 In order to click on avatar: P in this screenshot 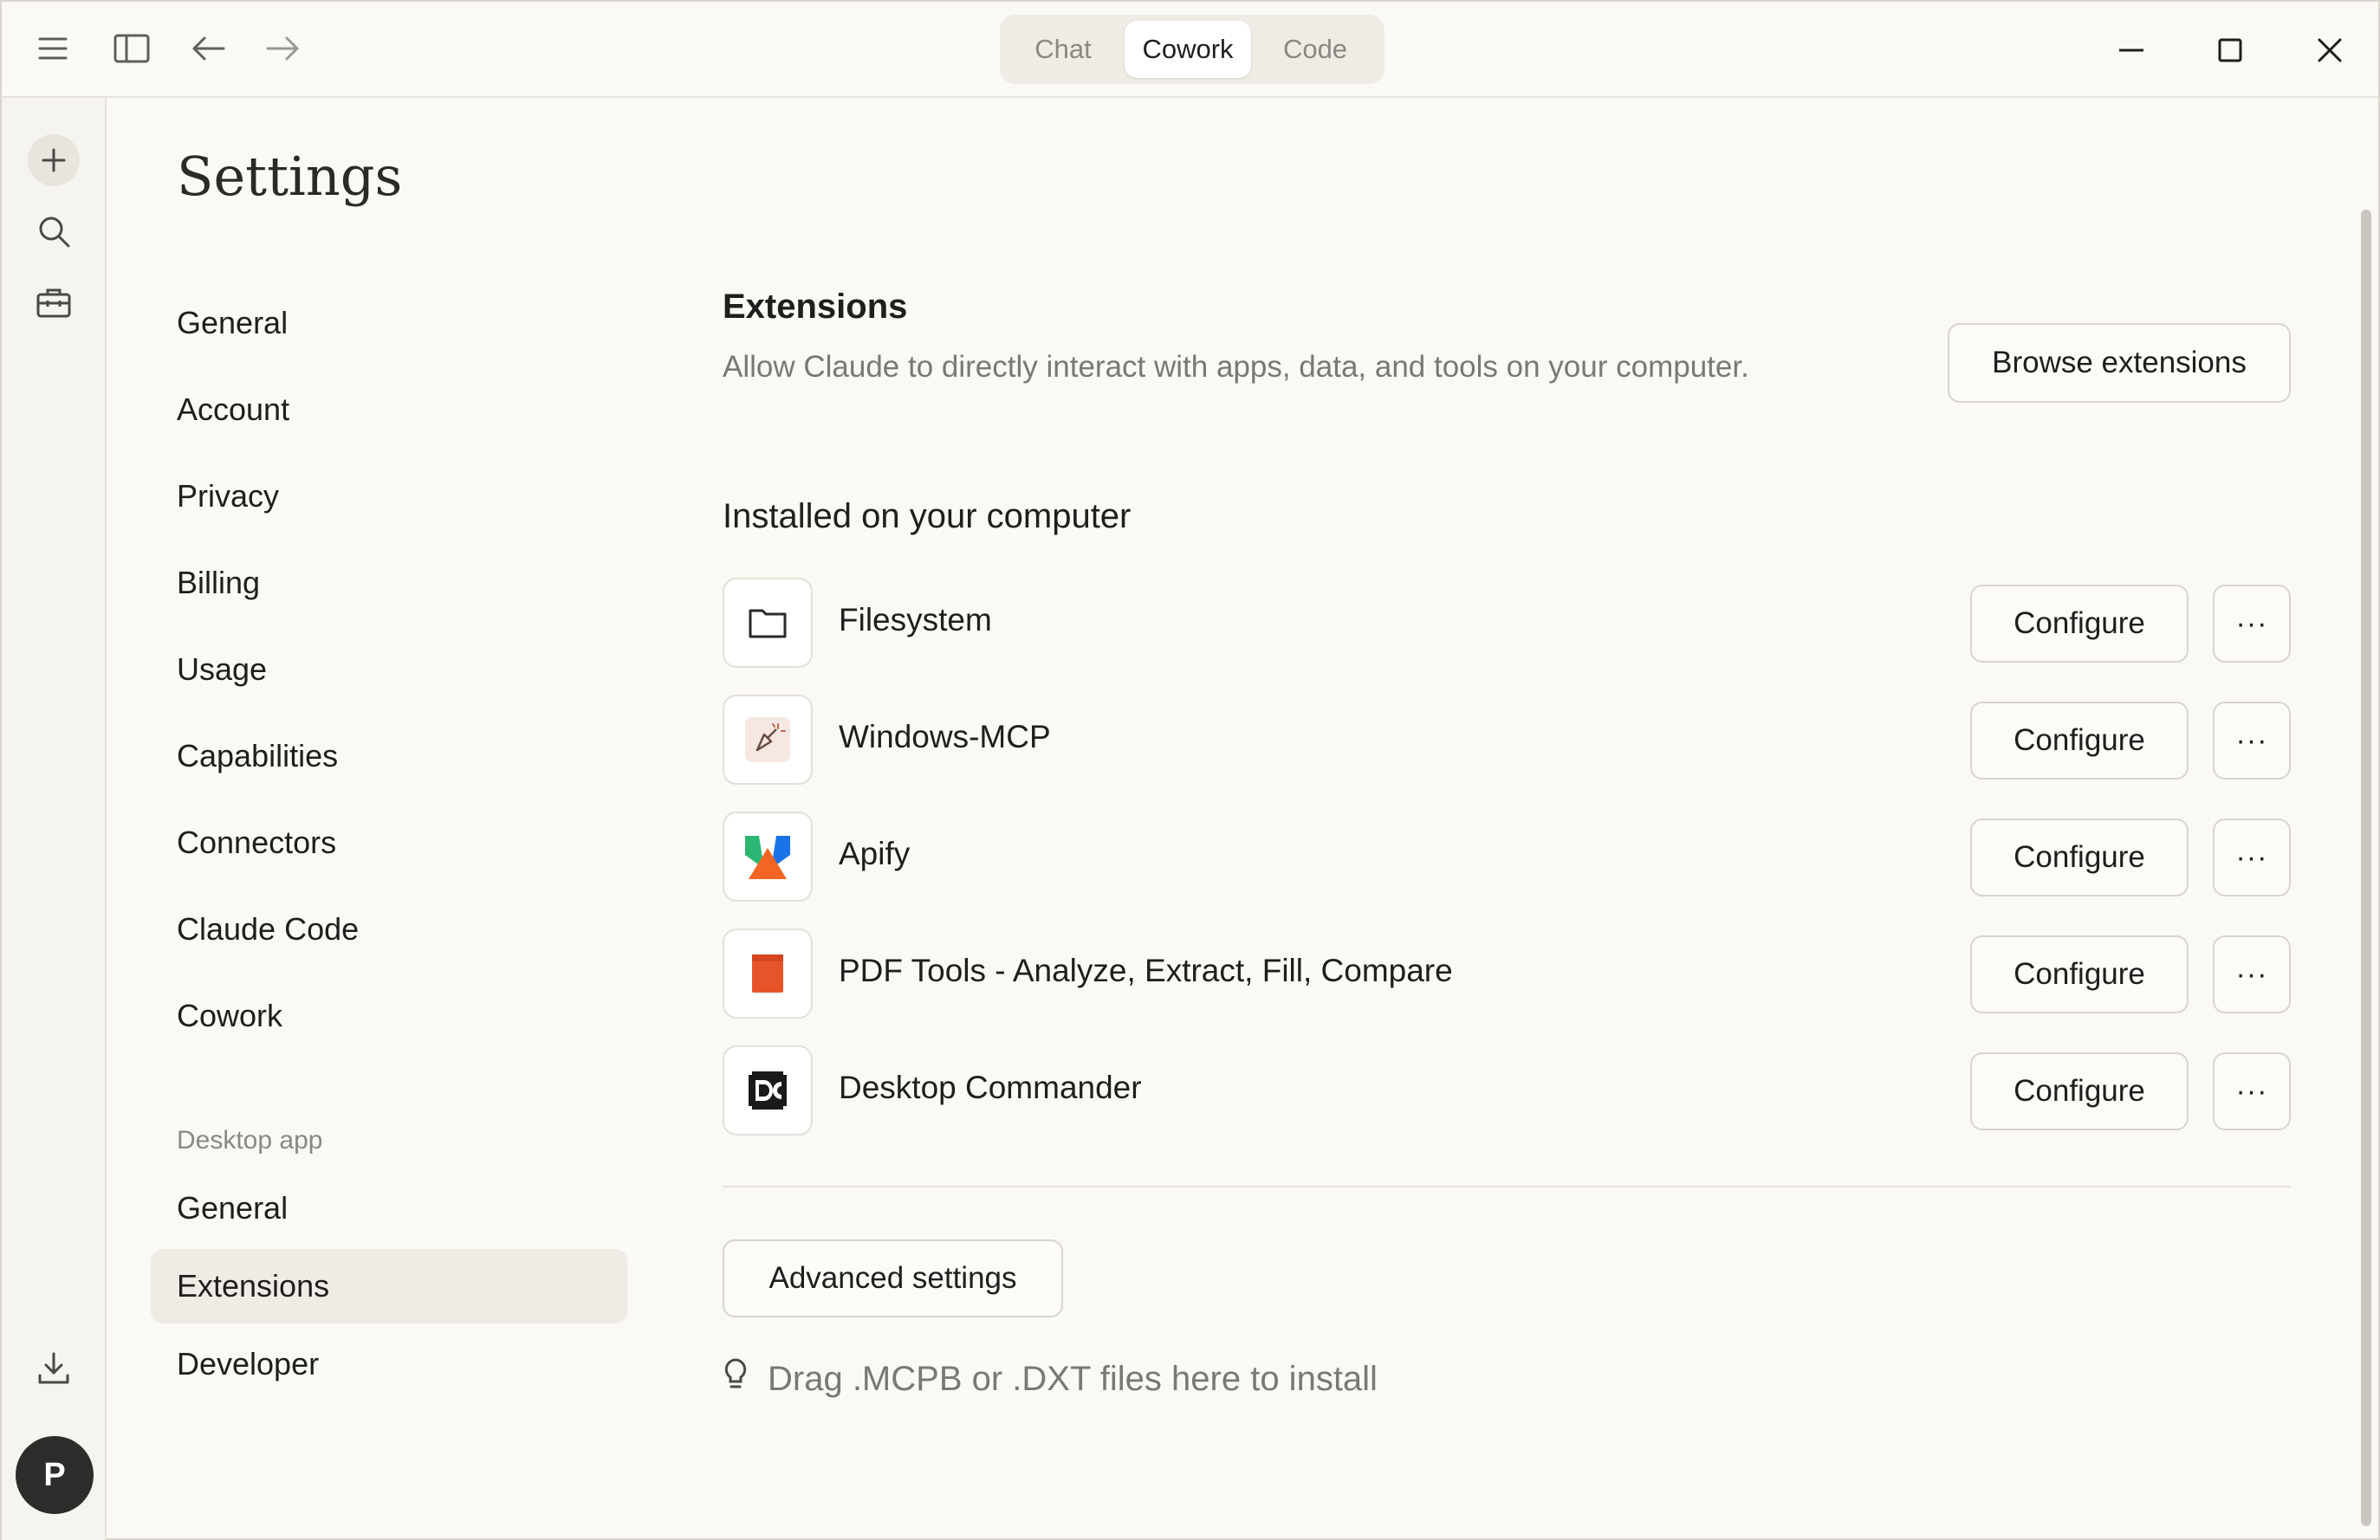, I will do `click(55, 1475)`.